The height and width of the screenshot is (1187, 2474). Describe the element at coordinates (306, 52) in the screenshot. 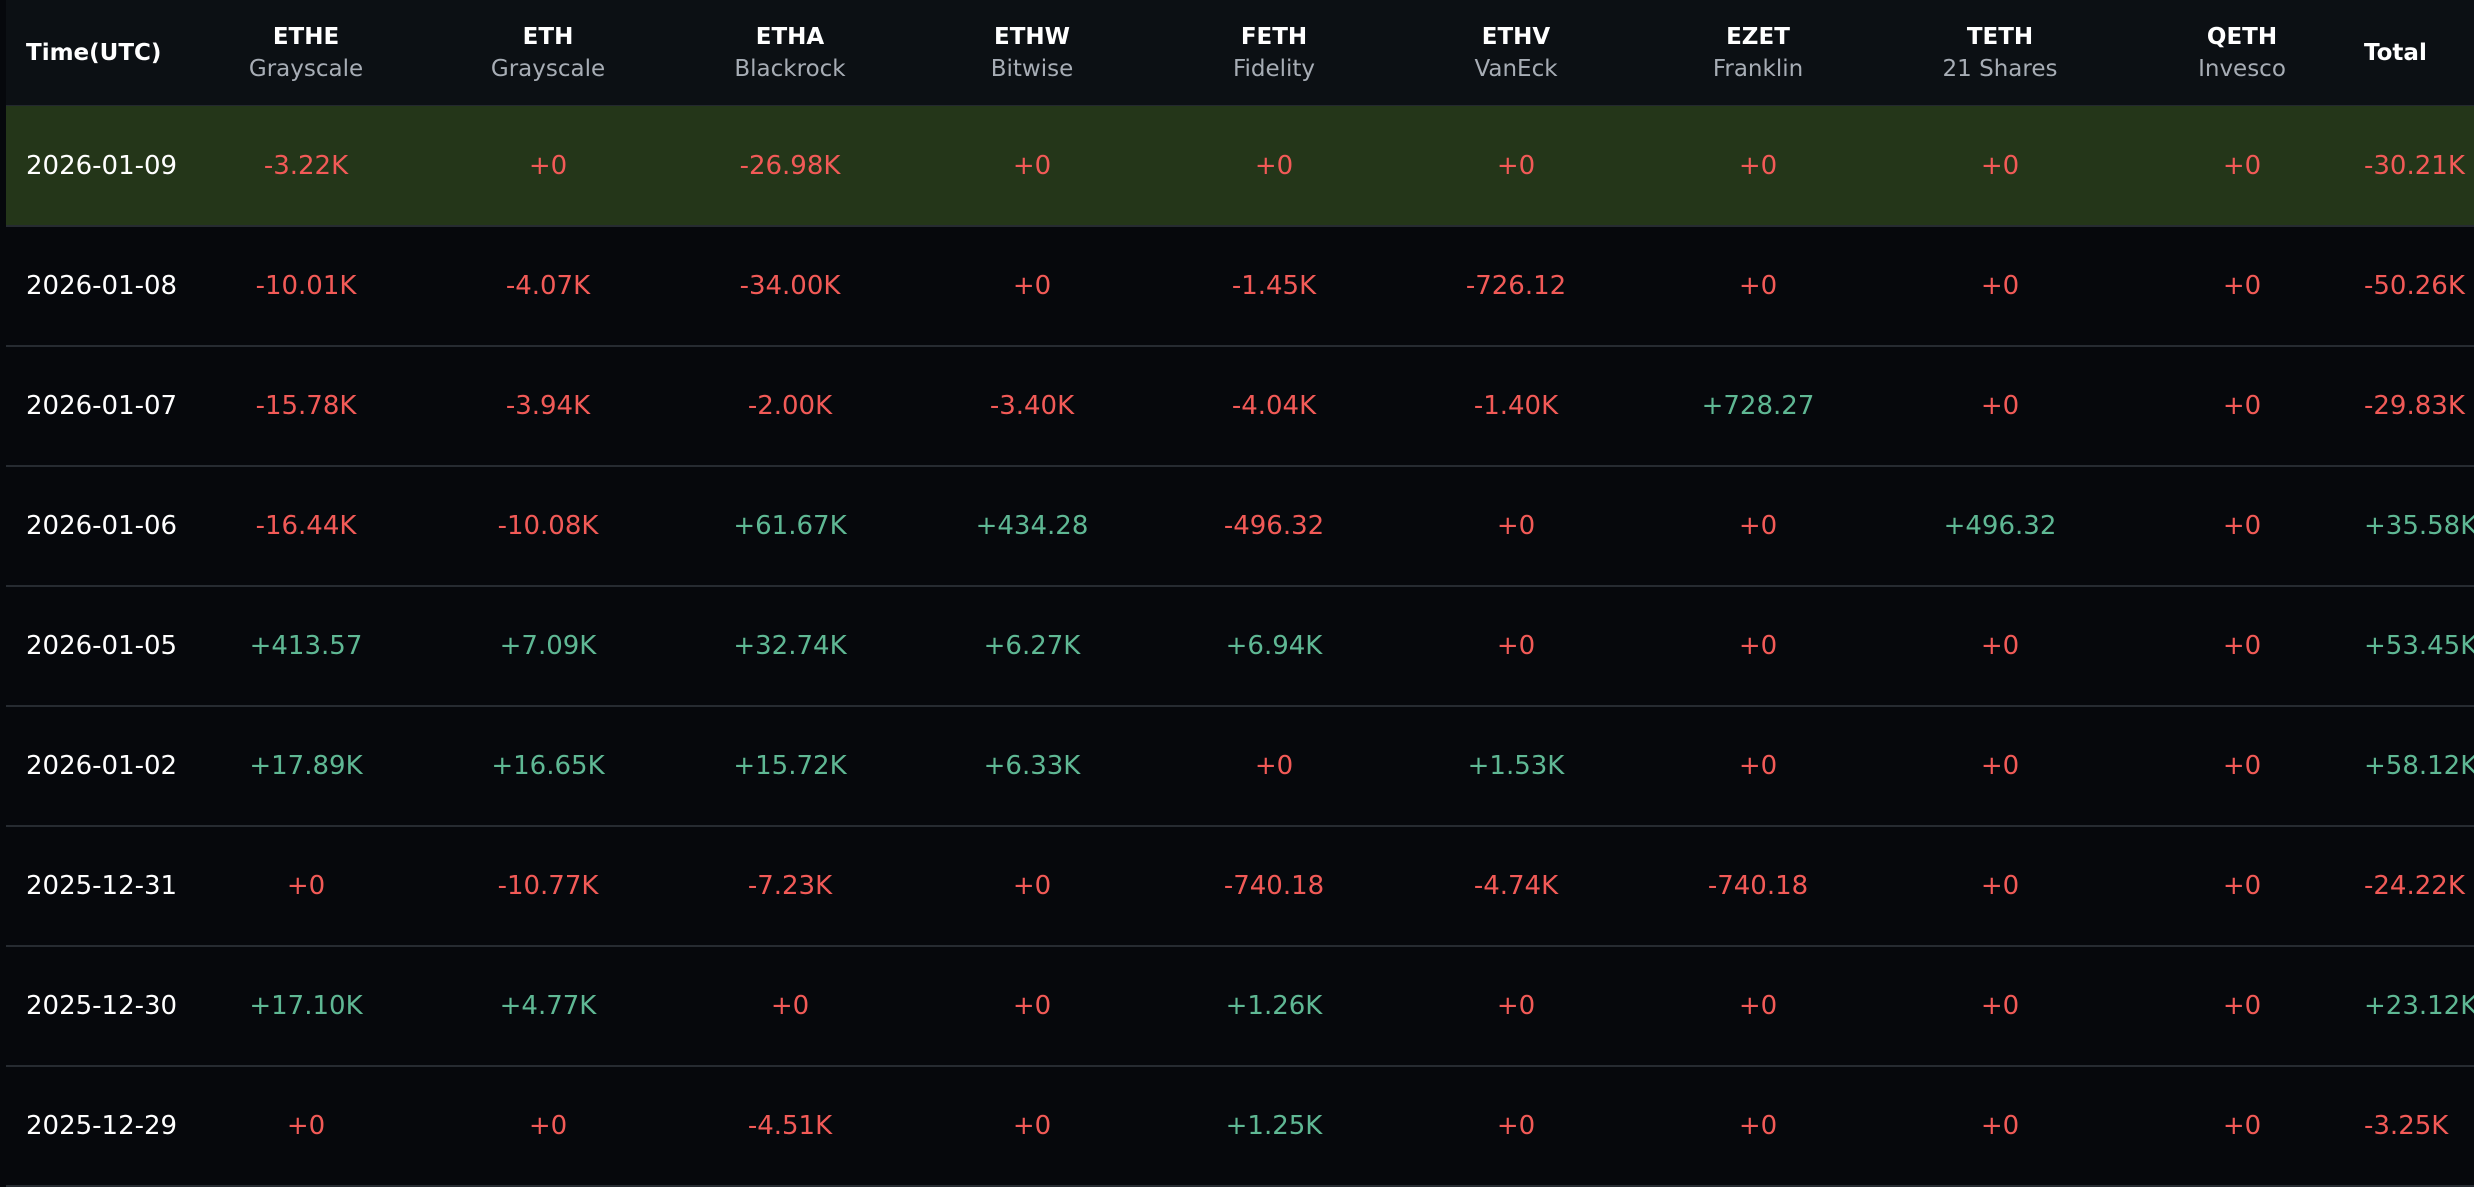

I see `column-header-ethe: ETHE Grayscale` at that location.